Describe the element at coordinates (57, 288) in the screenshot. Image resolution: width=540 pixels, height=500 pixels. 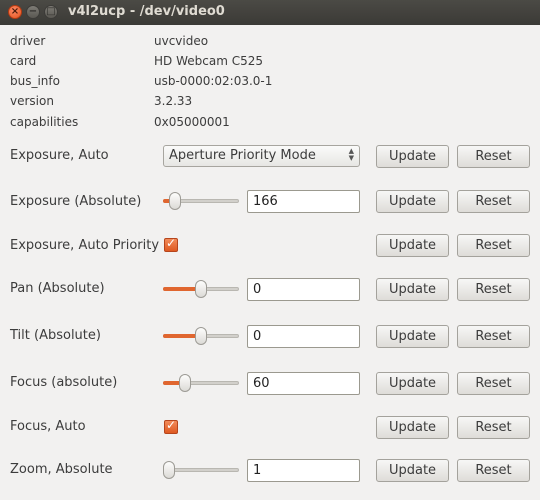
I see `pan-absolute-label: Pan (Absolute)` at that location.